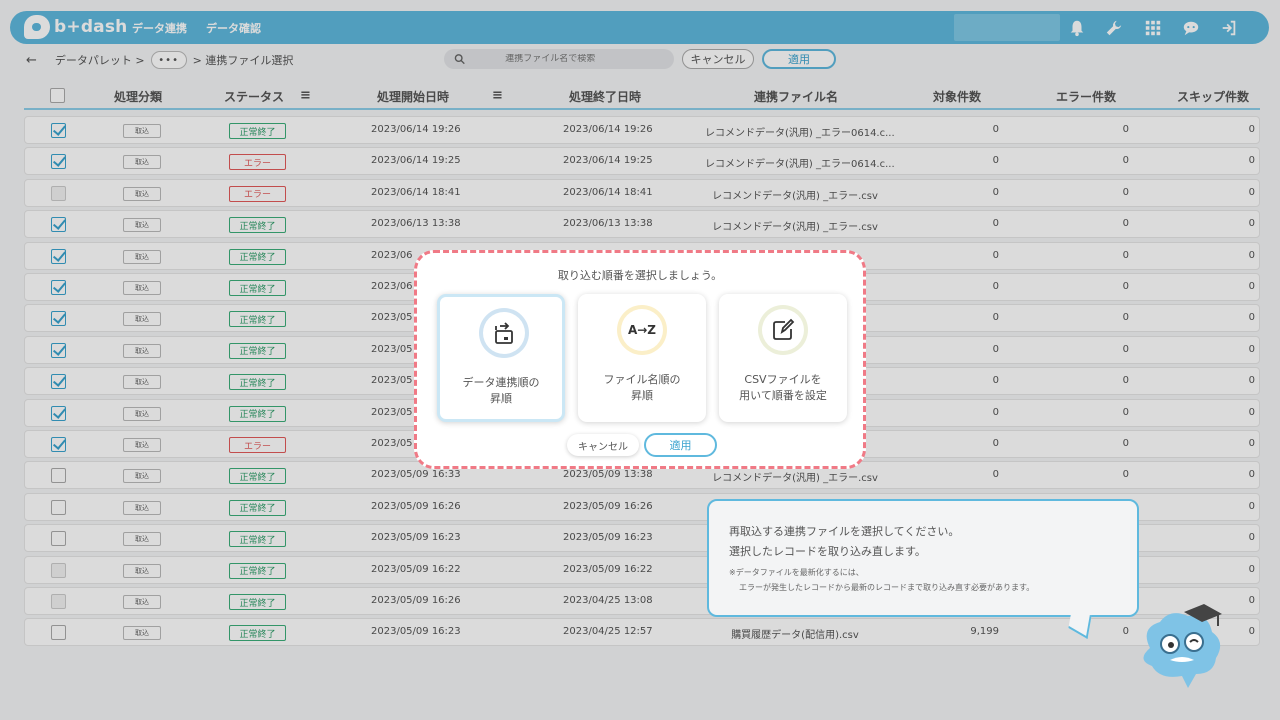 The width and height of the screenshot is (1280, 720). I want to click on dialog-cancel-button: キャンセル, so click(603, 445).